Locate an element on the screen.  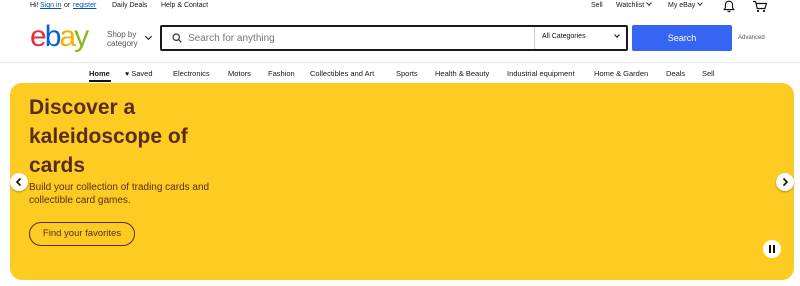
search-bar: All Categories is located at coordinates (394, 38).